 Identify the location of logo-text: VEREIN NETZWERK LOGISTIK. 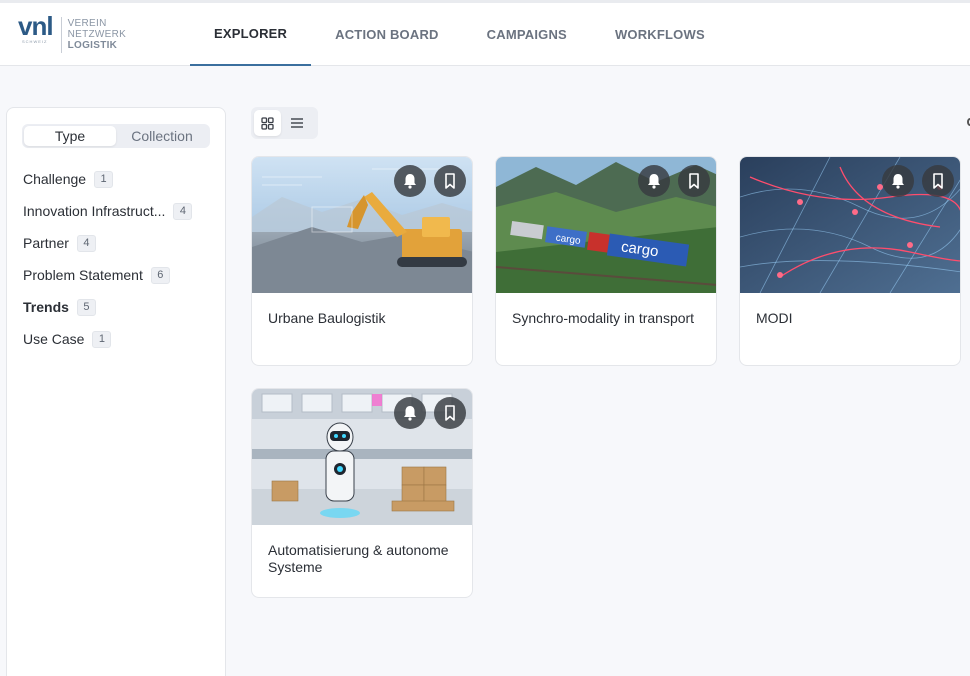
(97, 34).